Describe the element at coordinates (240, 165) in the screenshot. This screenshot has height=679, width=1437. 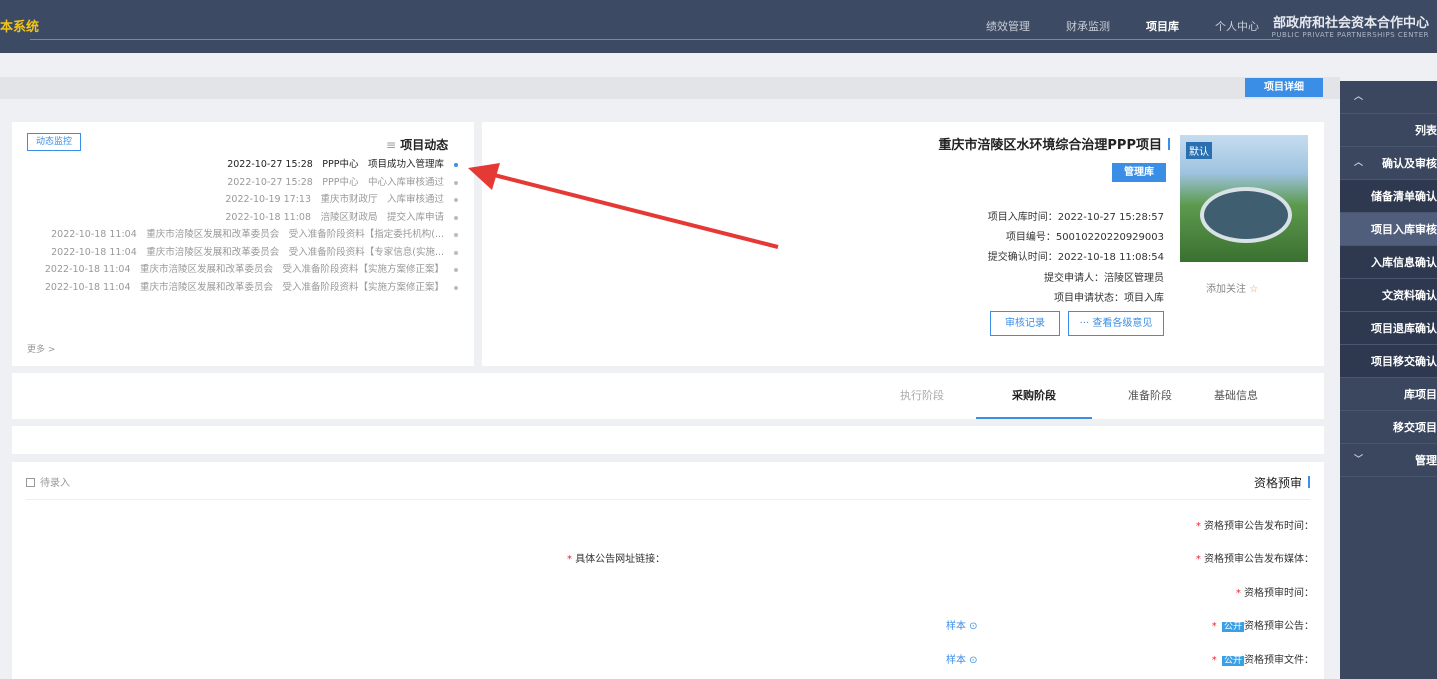
I see `list-item: 2022-10-27 15:28 PPP中心 项目成功入管理库` at that location.